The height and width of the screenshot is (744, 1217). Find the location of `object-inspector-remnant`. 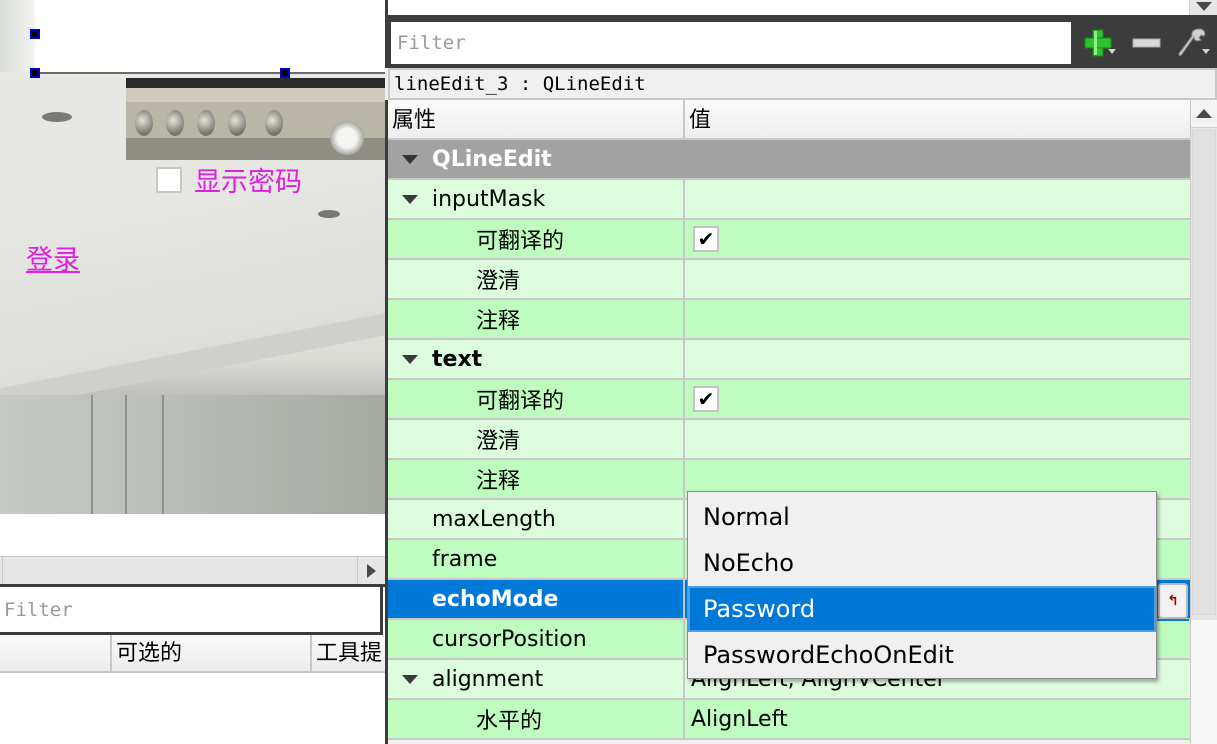

object-inspector-remnant is located at coordinates (801, 9).